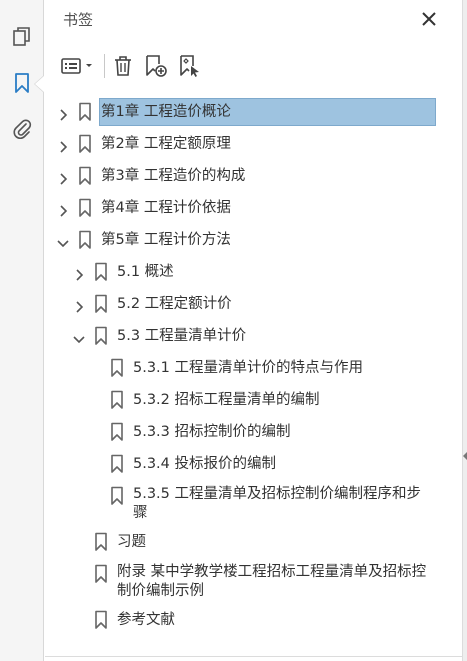 The width and height of the screenshot is (467, 661). What do you see at coordinates (22, 129) in the screenshot?
I see `attachments-icon` at bounding box center [22, 129].